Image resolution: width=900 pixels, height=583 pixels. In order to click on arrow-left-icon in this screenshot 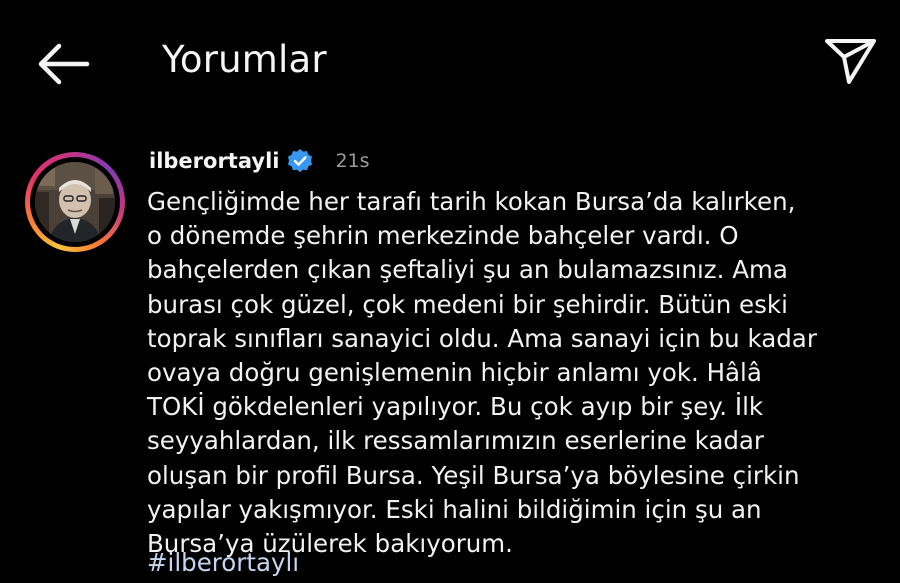, I will do `click(64, 64)`.